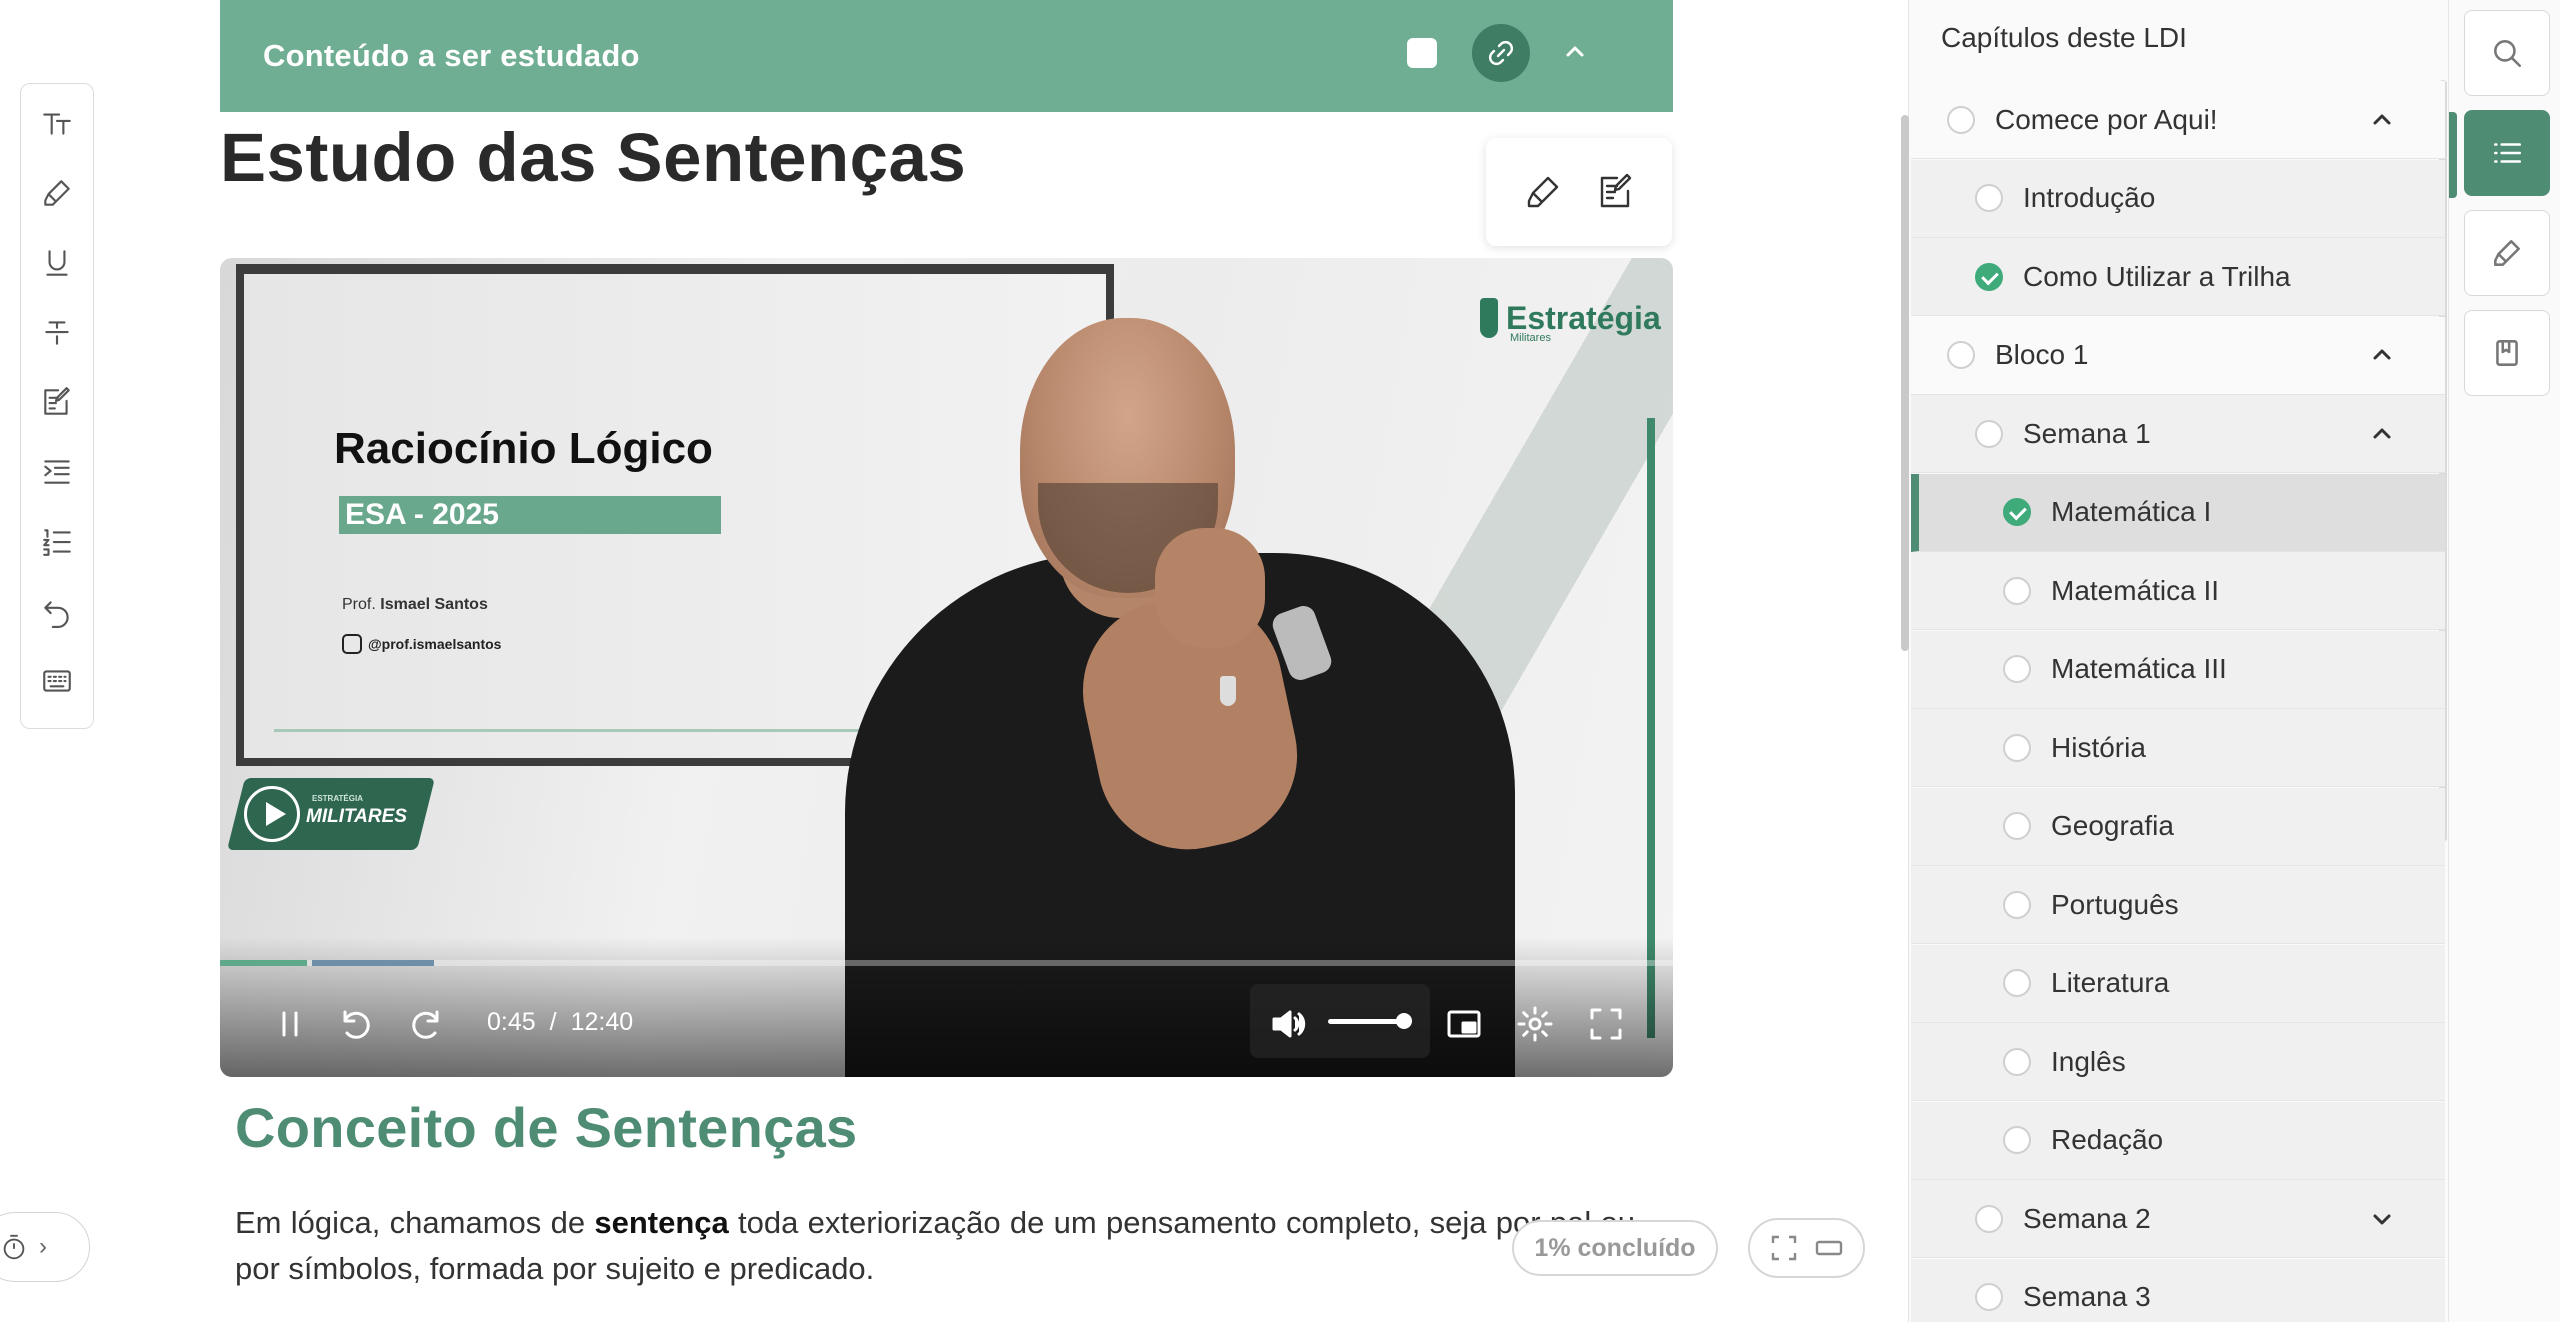 The image size is (2560, 1322). I want to click on rewind-button, so click(356, 1024).